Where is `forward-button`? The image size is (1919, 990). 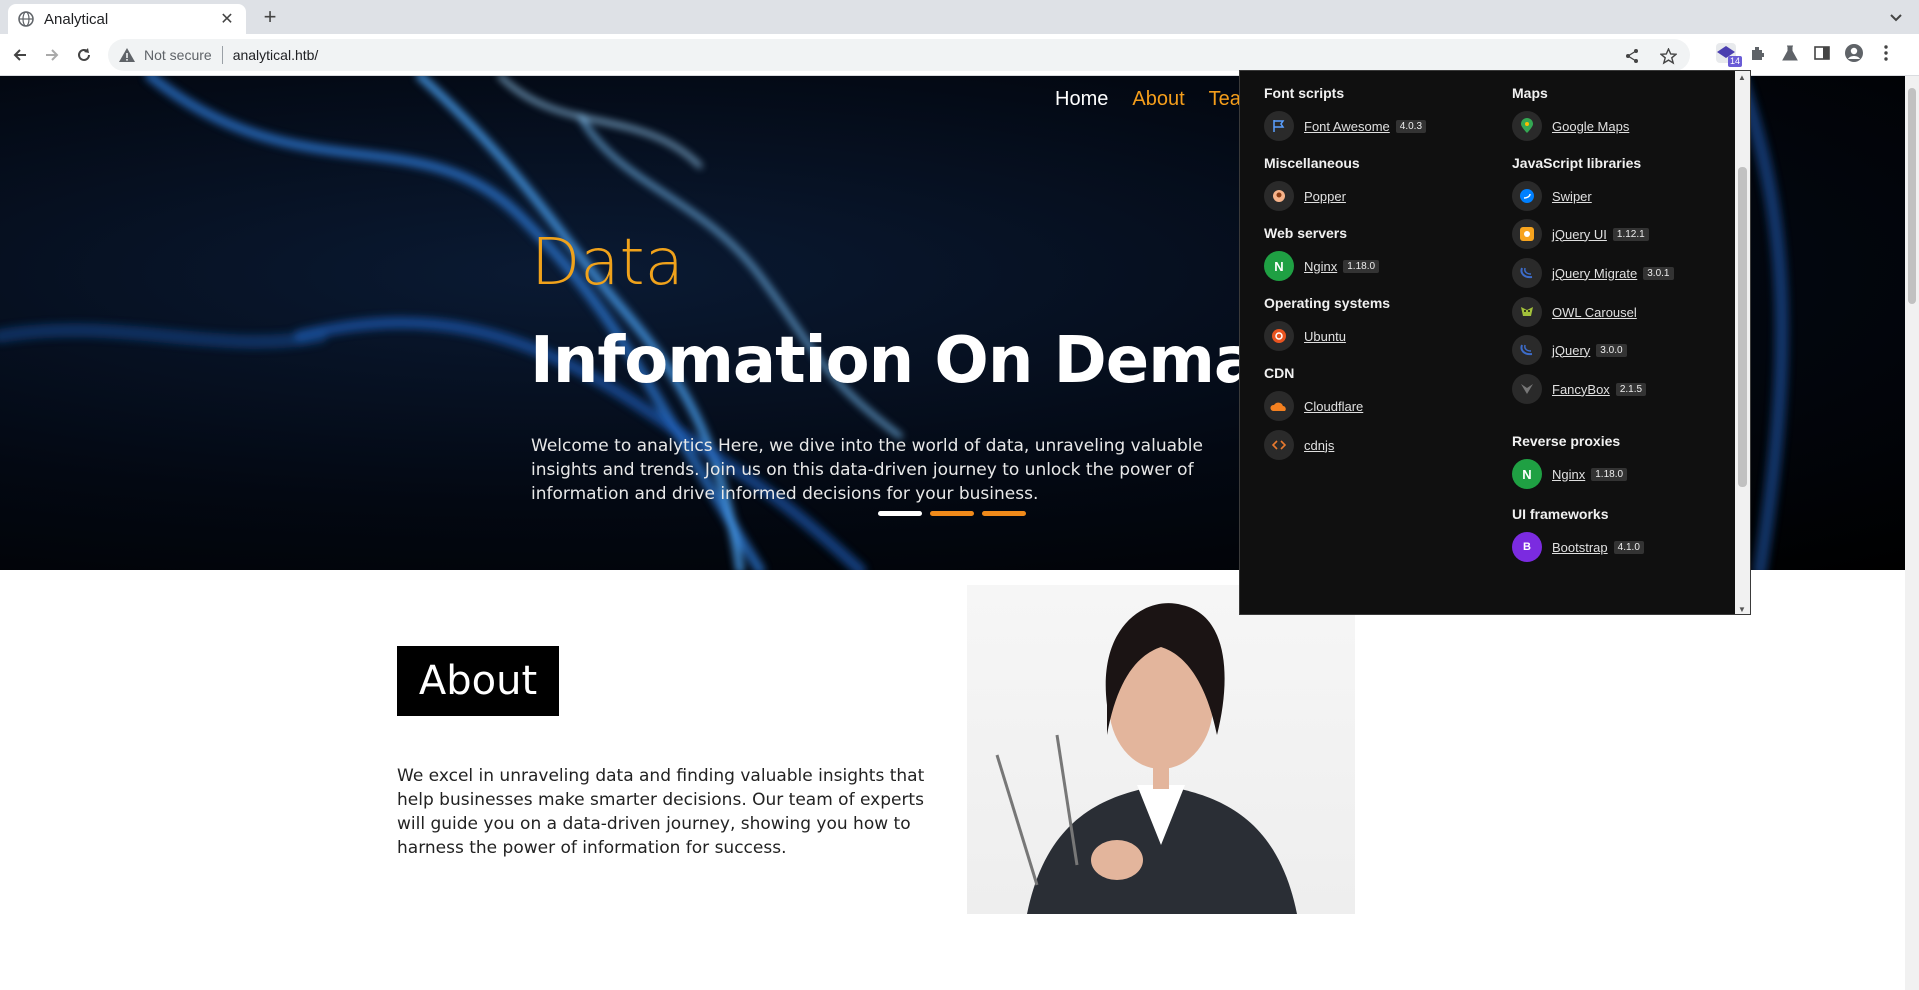 forward-button is located at coordinates (52, 55).